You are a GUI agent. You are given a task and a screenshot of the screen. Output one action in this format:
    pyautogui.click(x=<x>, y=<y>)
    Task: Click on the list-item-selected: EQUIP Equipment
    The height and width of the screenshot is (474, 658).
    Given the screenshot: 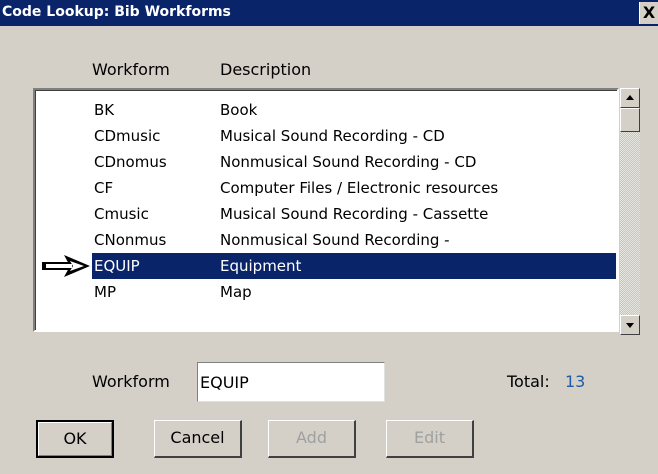 What is the action you would take?
    pyautogui.click(x=354, y=266)
    